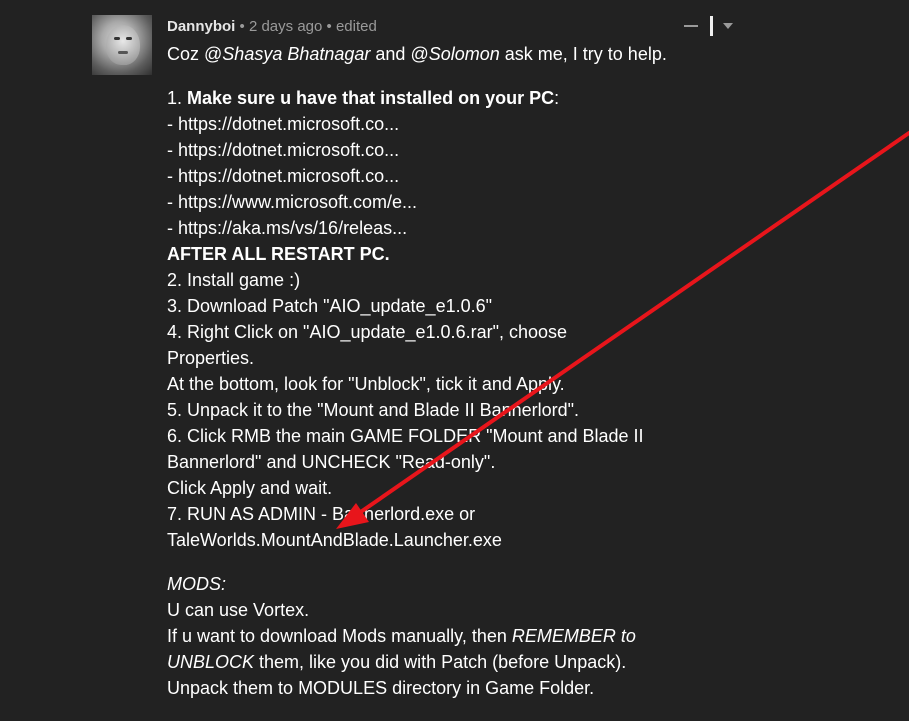 Image resolution: width=909 pixels, height=721 pixels. Describe the element at coordinates (285, 26) in the screenshot. I see `comment-timestamp: 2 days ago` at that location.